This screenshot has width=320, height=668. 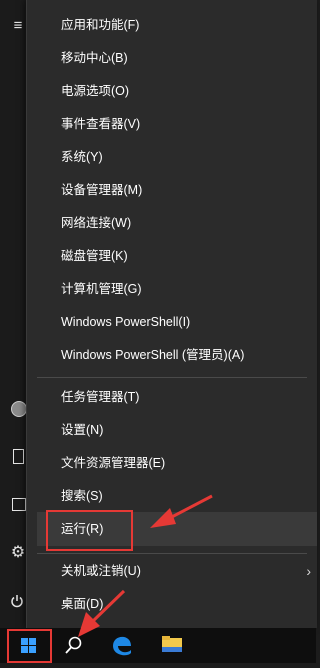 What do you see at coordinates (177, 355) in the screenshot?
I see `menu-item-powershell-admin: Windows PowerShell (管理员)(A)` at bounding box center [177, 355].